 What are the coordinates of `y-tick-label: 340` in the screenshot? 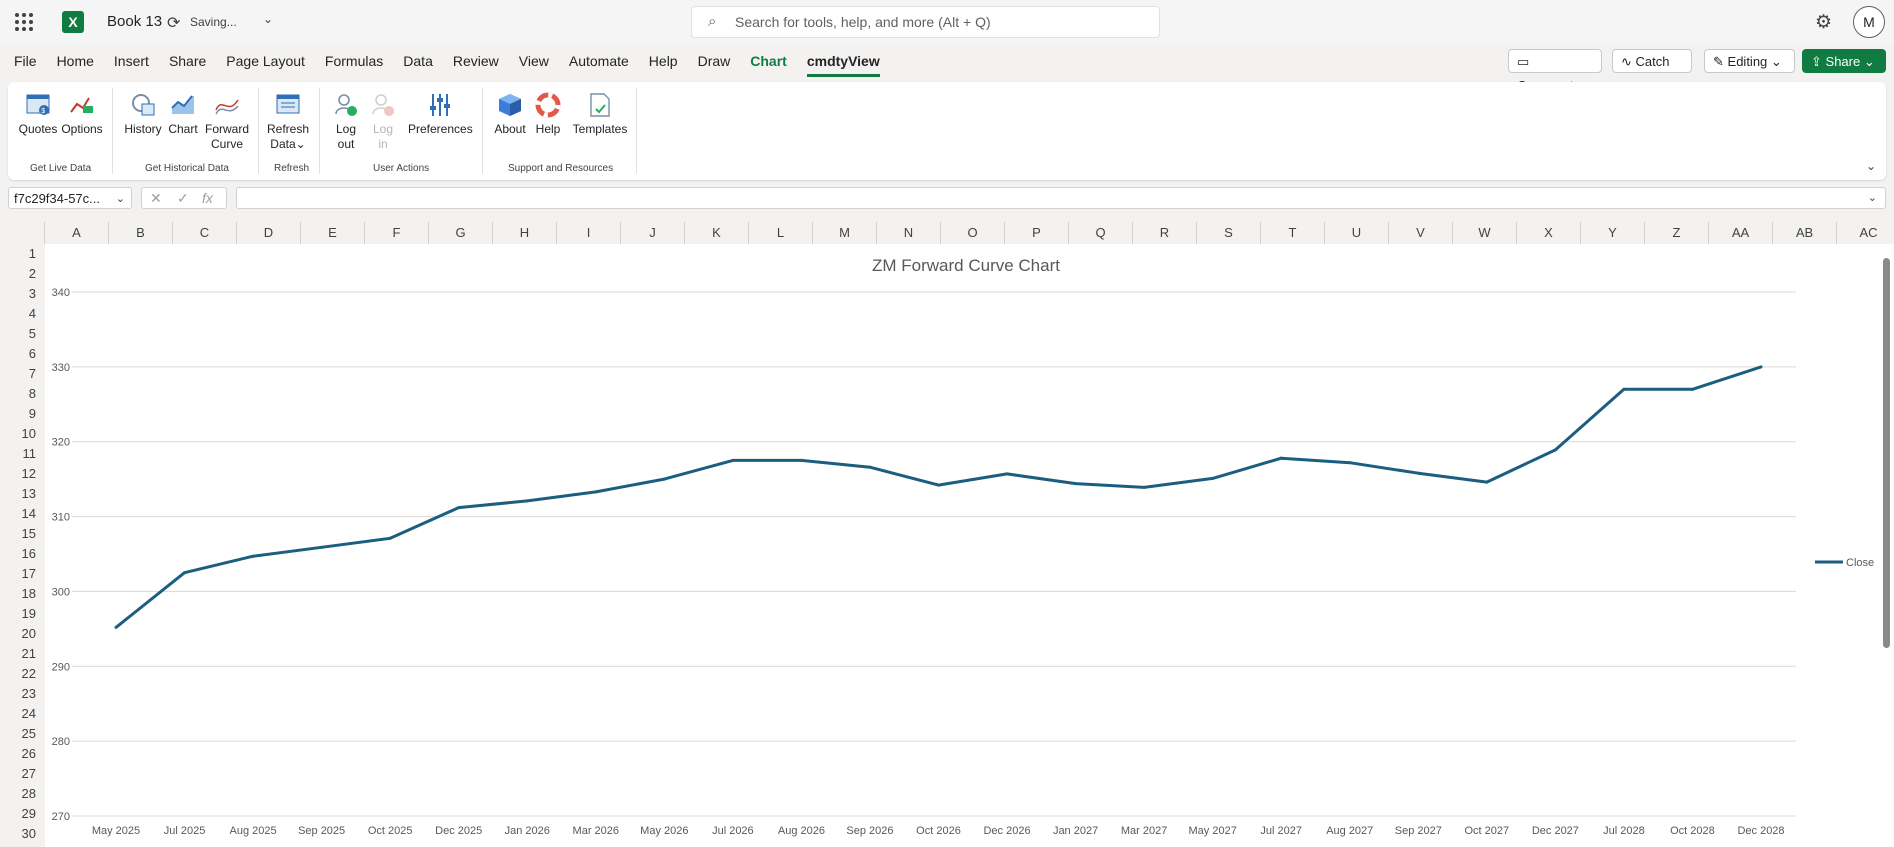 It's located at (61, 293).